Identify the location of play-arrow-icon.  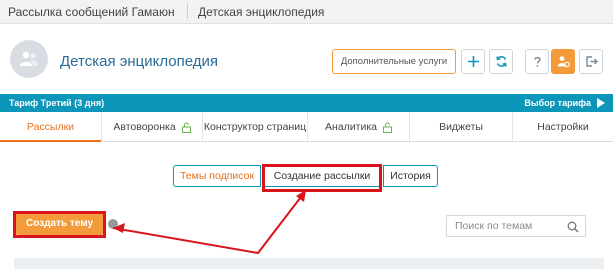
(601, 103).